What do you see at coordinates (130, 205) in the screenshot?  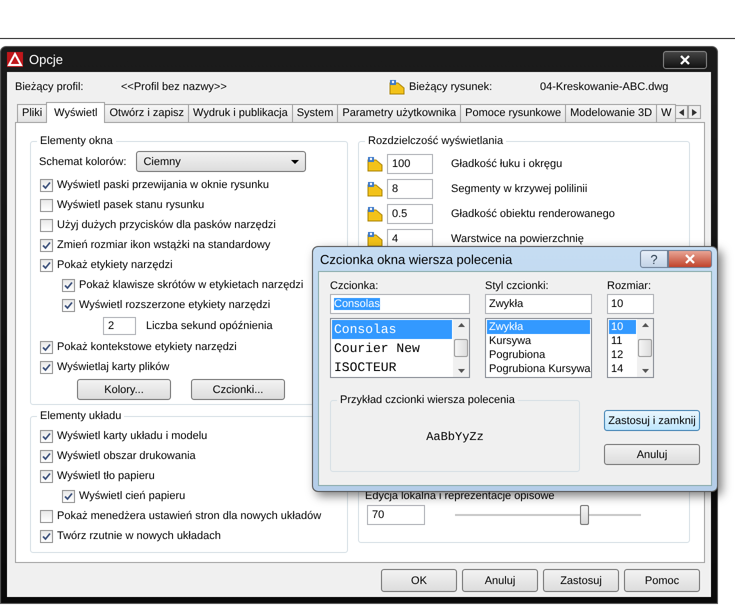 I see `checkbox-label: Wyświetl pasek stanu rysunku` at bounding box center [130, 205].